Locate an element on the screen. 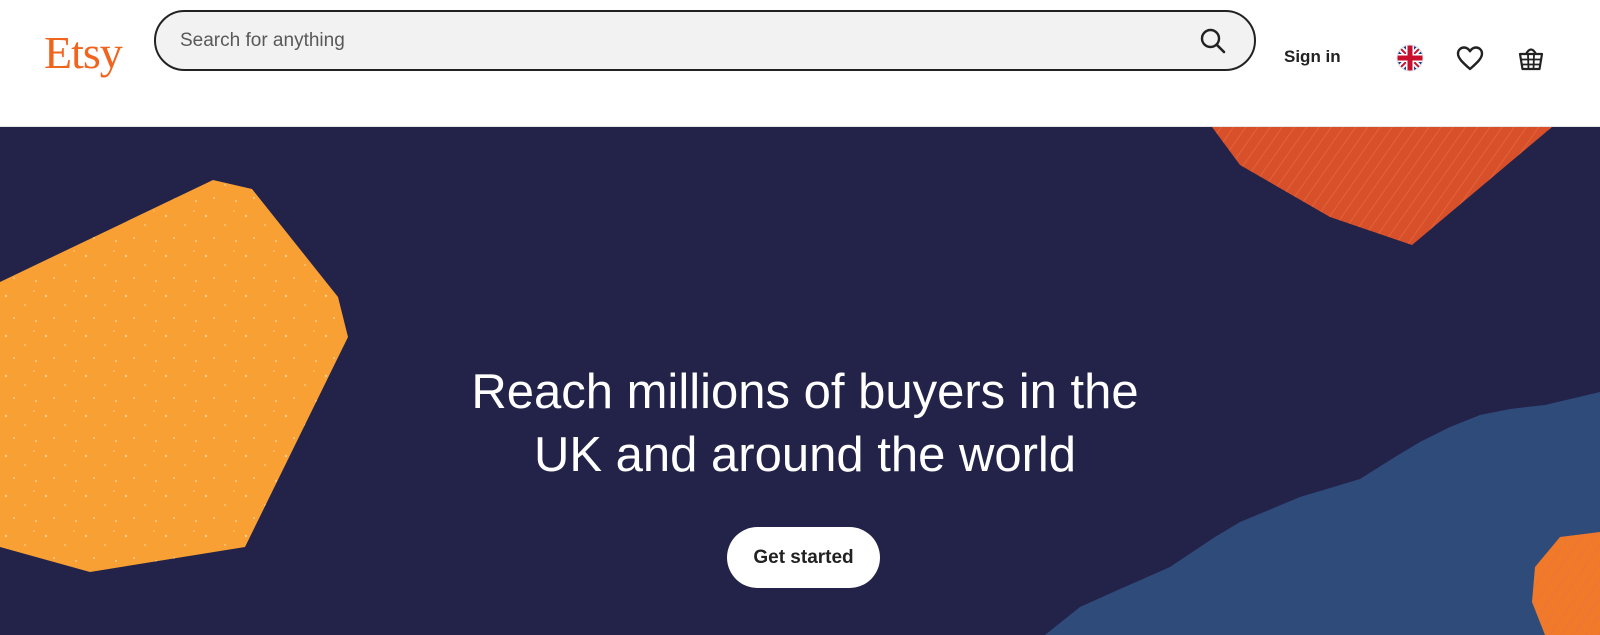  basket-button is located at coordinates (1531, 58).